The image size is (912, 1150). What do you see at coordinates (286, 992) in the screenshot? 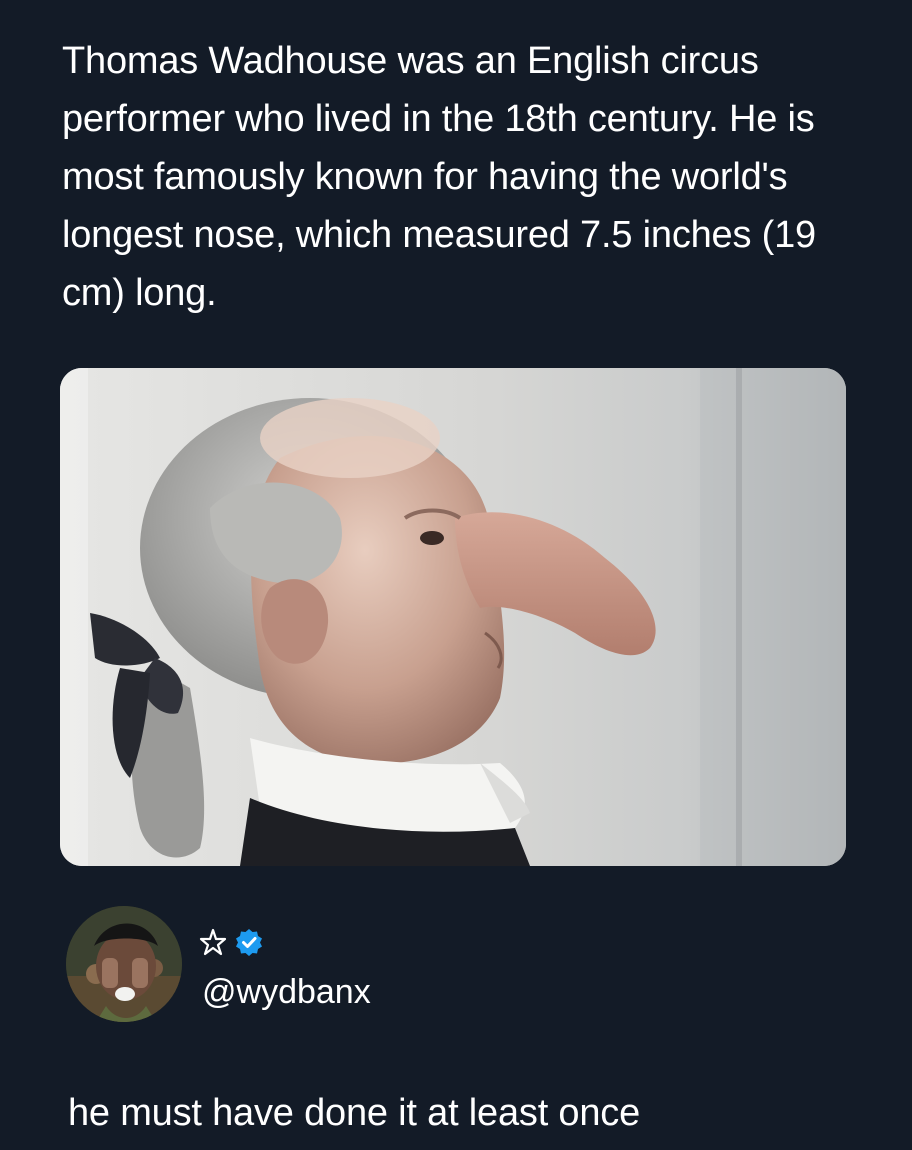
I see `author-handle: @wydbanx` at bounding box center [286, 992].